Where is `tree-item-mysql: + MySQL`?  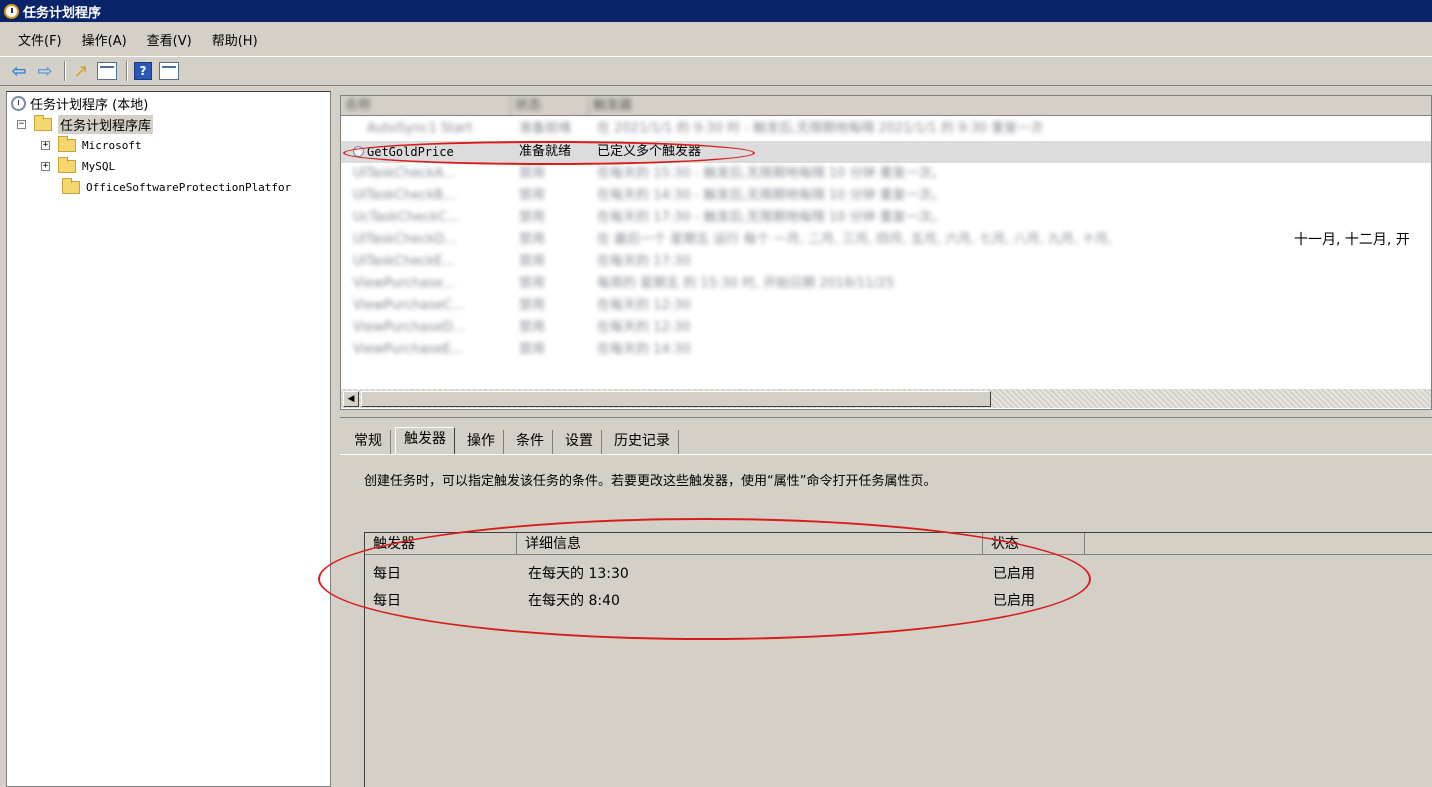
tree-item-mysql: + MySQL is located at coordinates (78, 166).